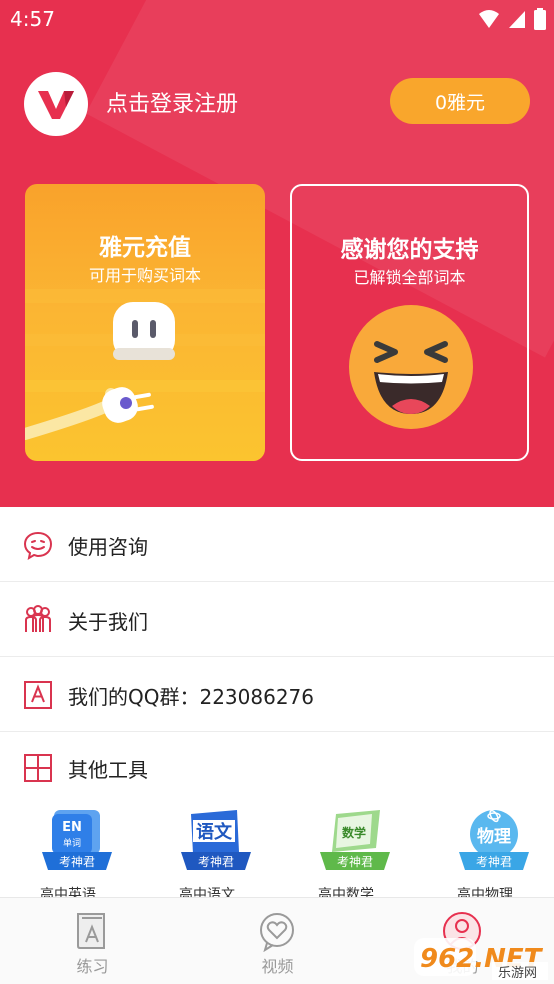 The image size is (554, 984). I want to click on v-logo-icon, so click(56, 105).